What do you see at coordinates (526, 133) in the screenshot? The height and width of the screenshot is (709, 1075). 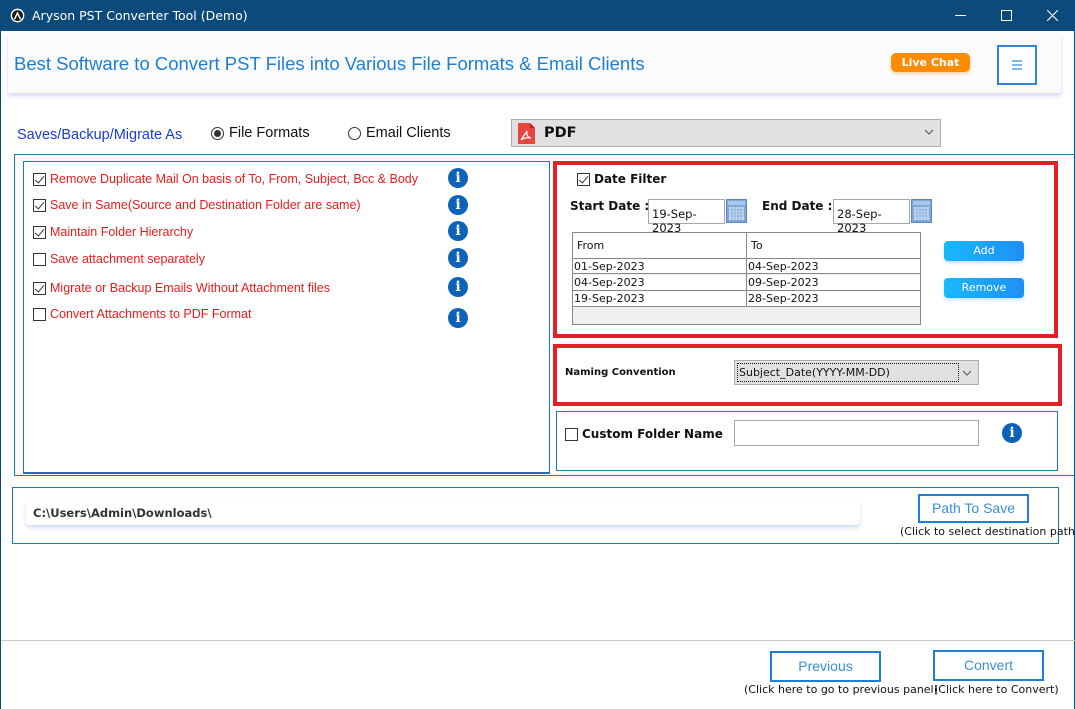 I see `pdf-file-icon` at bounding box center [526, 133].